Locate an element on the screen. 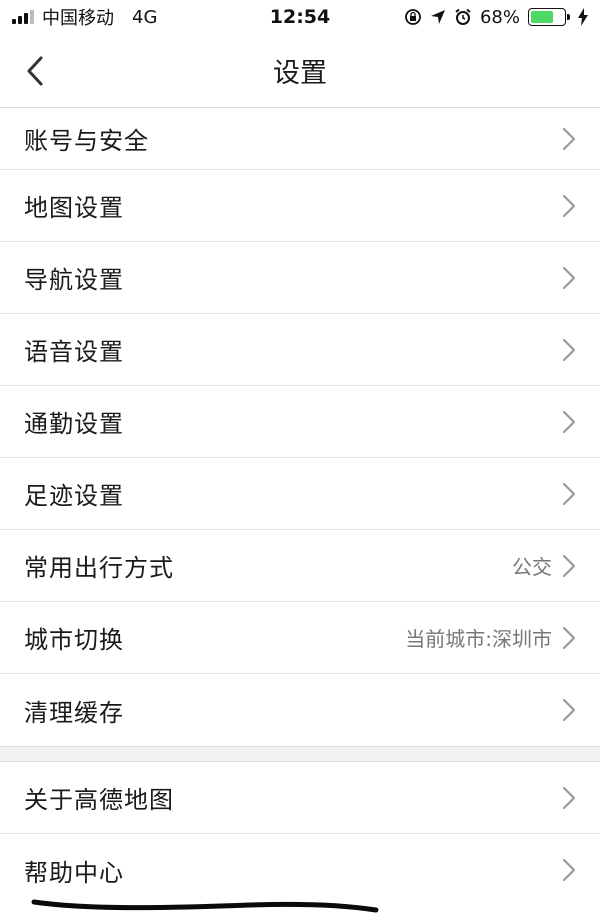  settings-item-navigation: 导航设置 is located at coordinates (300, 278).